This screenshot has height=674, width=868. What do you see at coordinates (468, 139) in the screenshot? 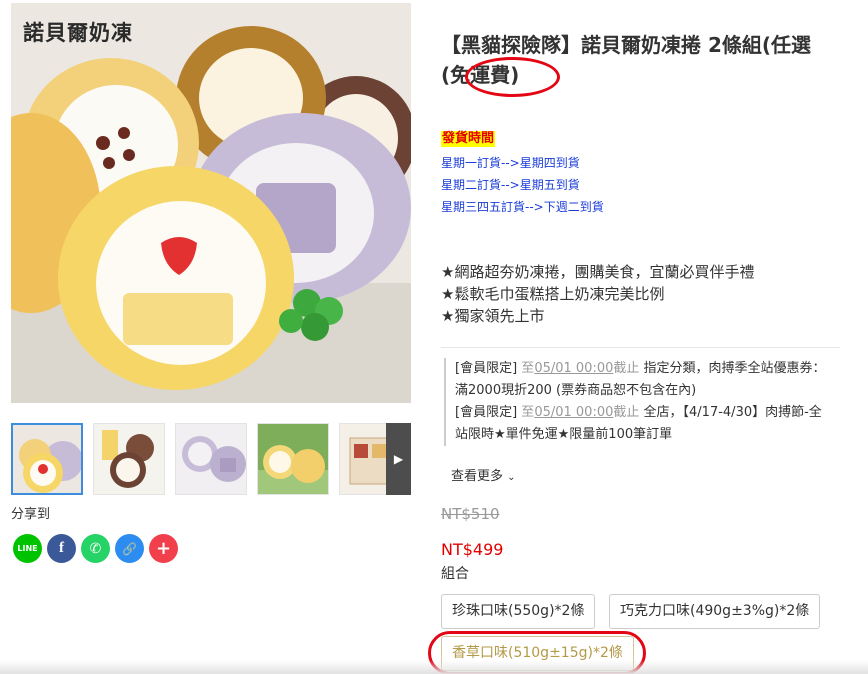
I see `shipping-time-heading: 發貨時間` at bounding box center [468, 139].